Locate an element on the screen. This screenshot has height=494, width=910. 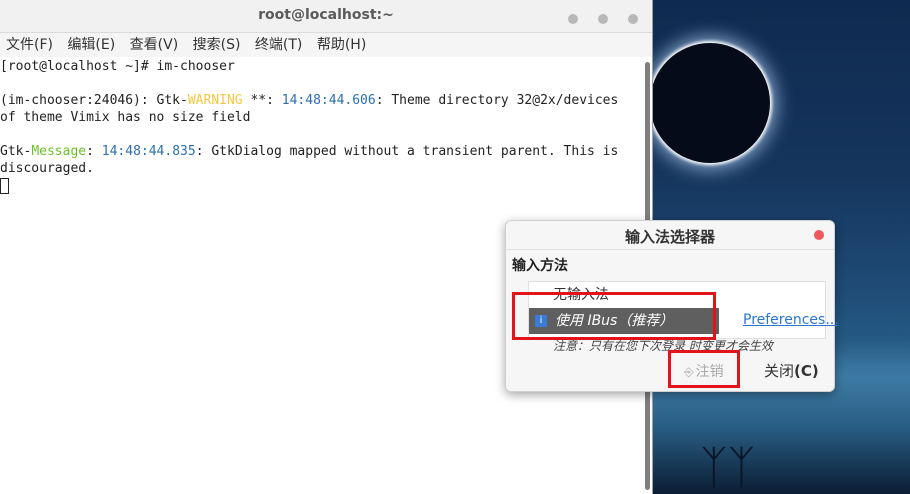
log-sep: : is located at coordinates (94, 151).